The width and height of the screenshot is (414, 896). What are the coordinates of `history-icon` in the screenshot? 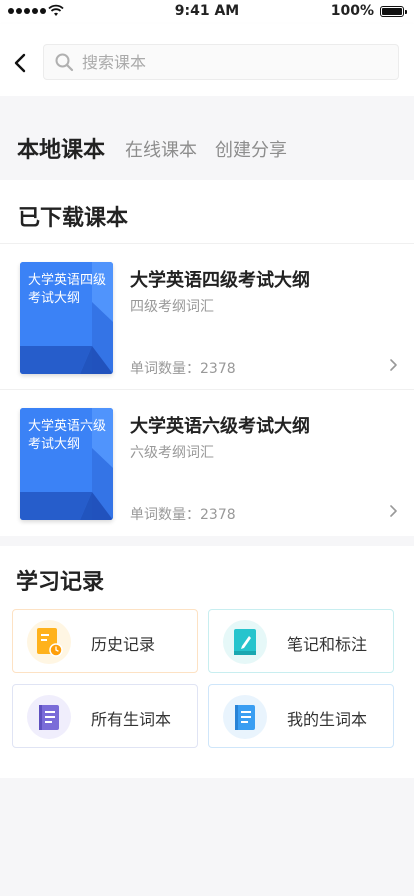 It's located at (50, 642).